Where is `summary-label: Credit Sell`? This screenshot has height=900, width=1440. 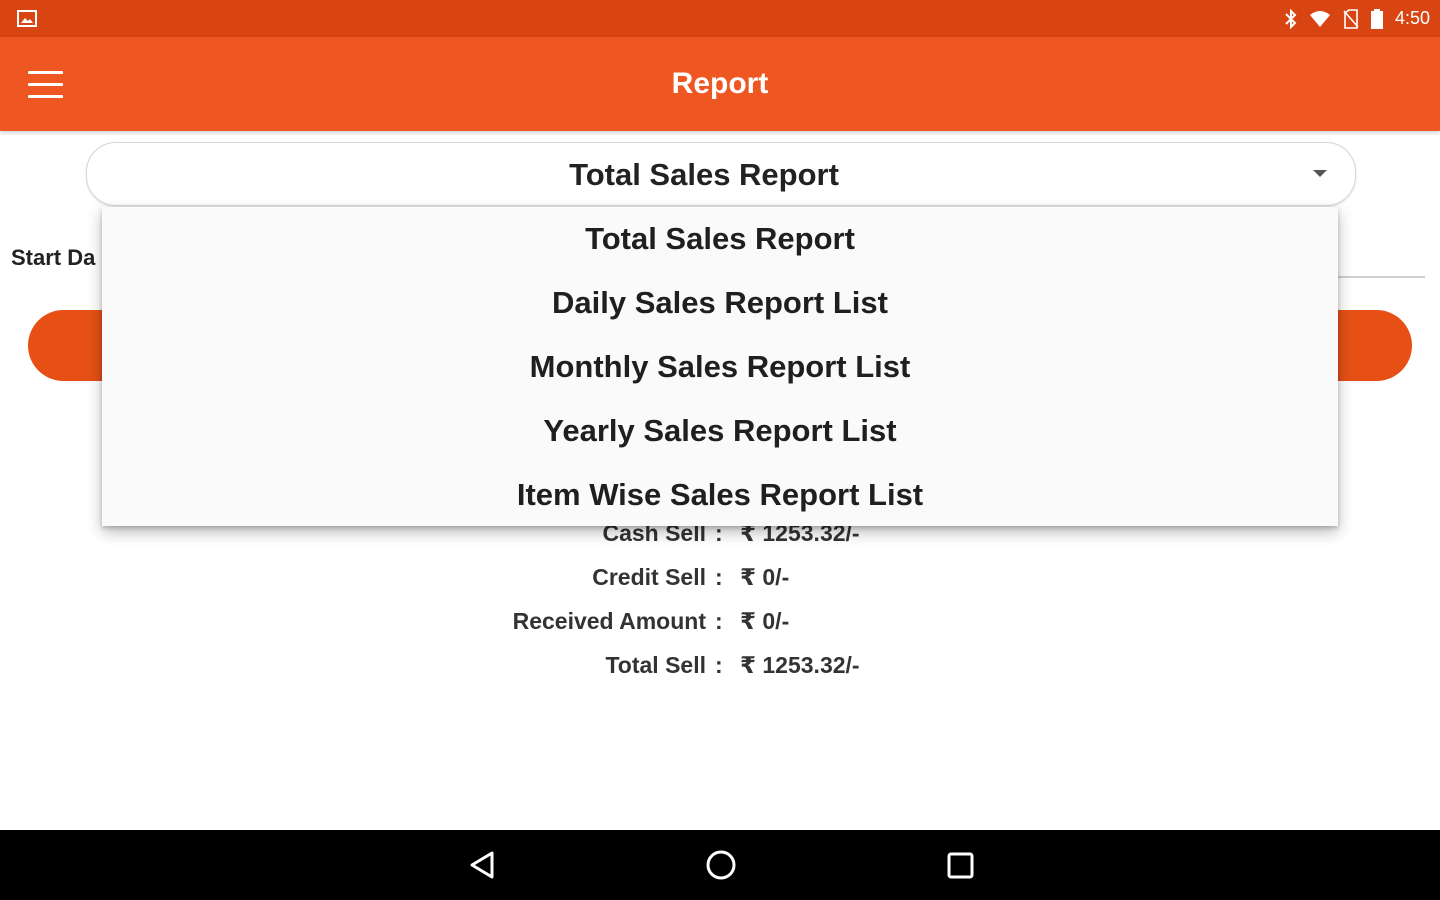 summary-label: Credit Sell is located at coordinates (649, 577).